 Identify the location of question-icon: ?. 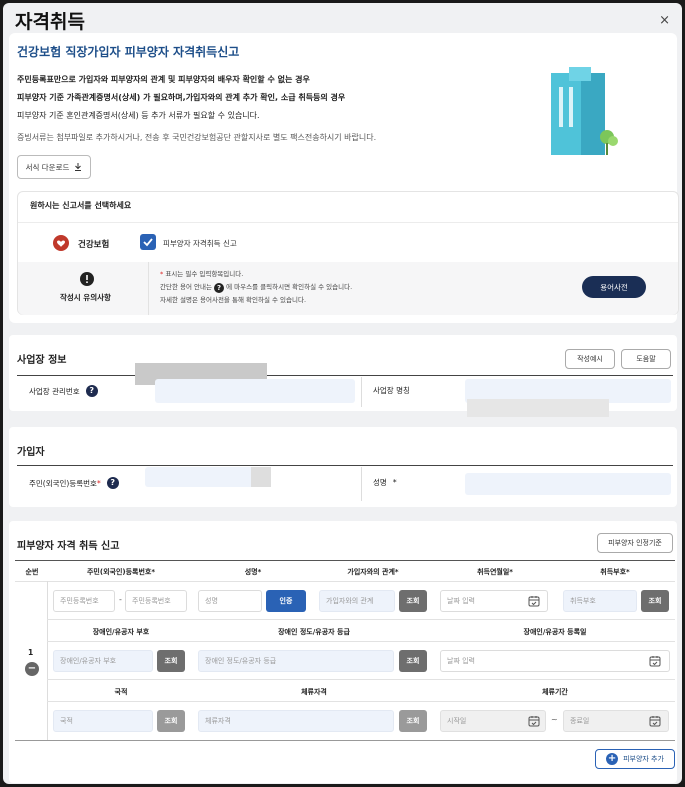
(219, 288).